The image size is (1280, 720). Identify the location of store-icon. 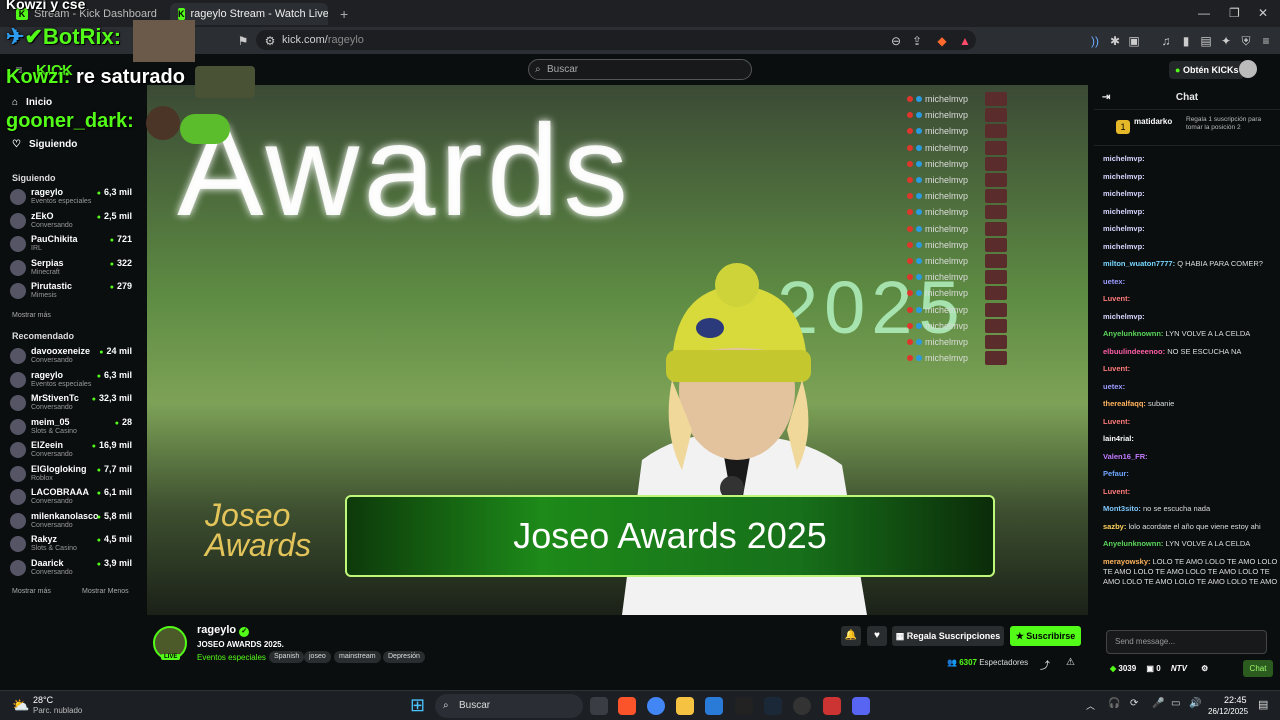
(714, 706).